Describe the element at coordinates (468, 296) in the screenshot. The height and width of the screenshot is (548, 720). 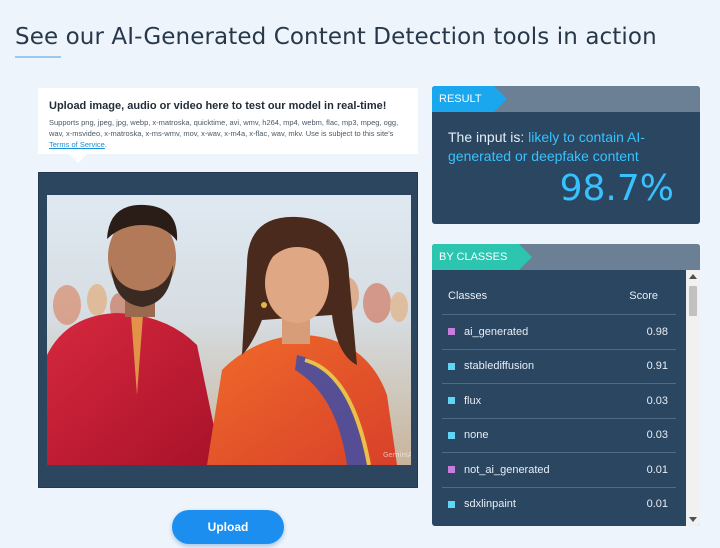
I see `column-header-classes: Classes` at that location.